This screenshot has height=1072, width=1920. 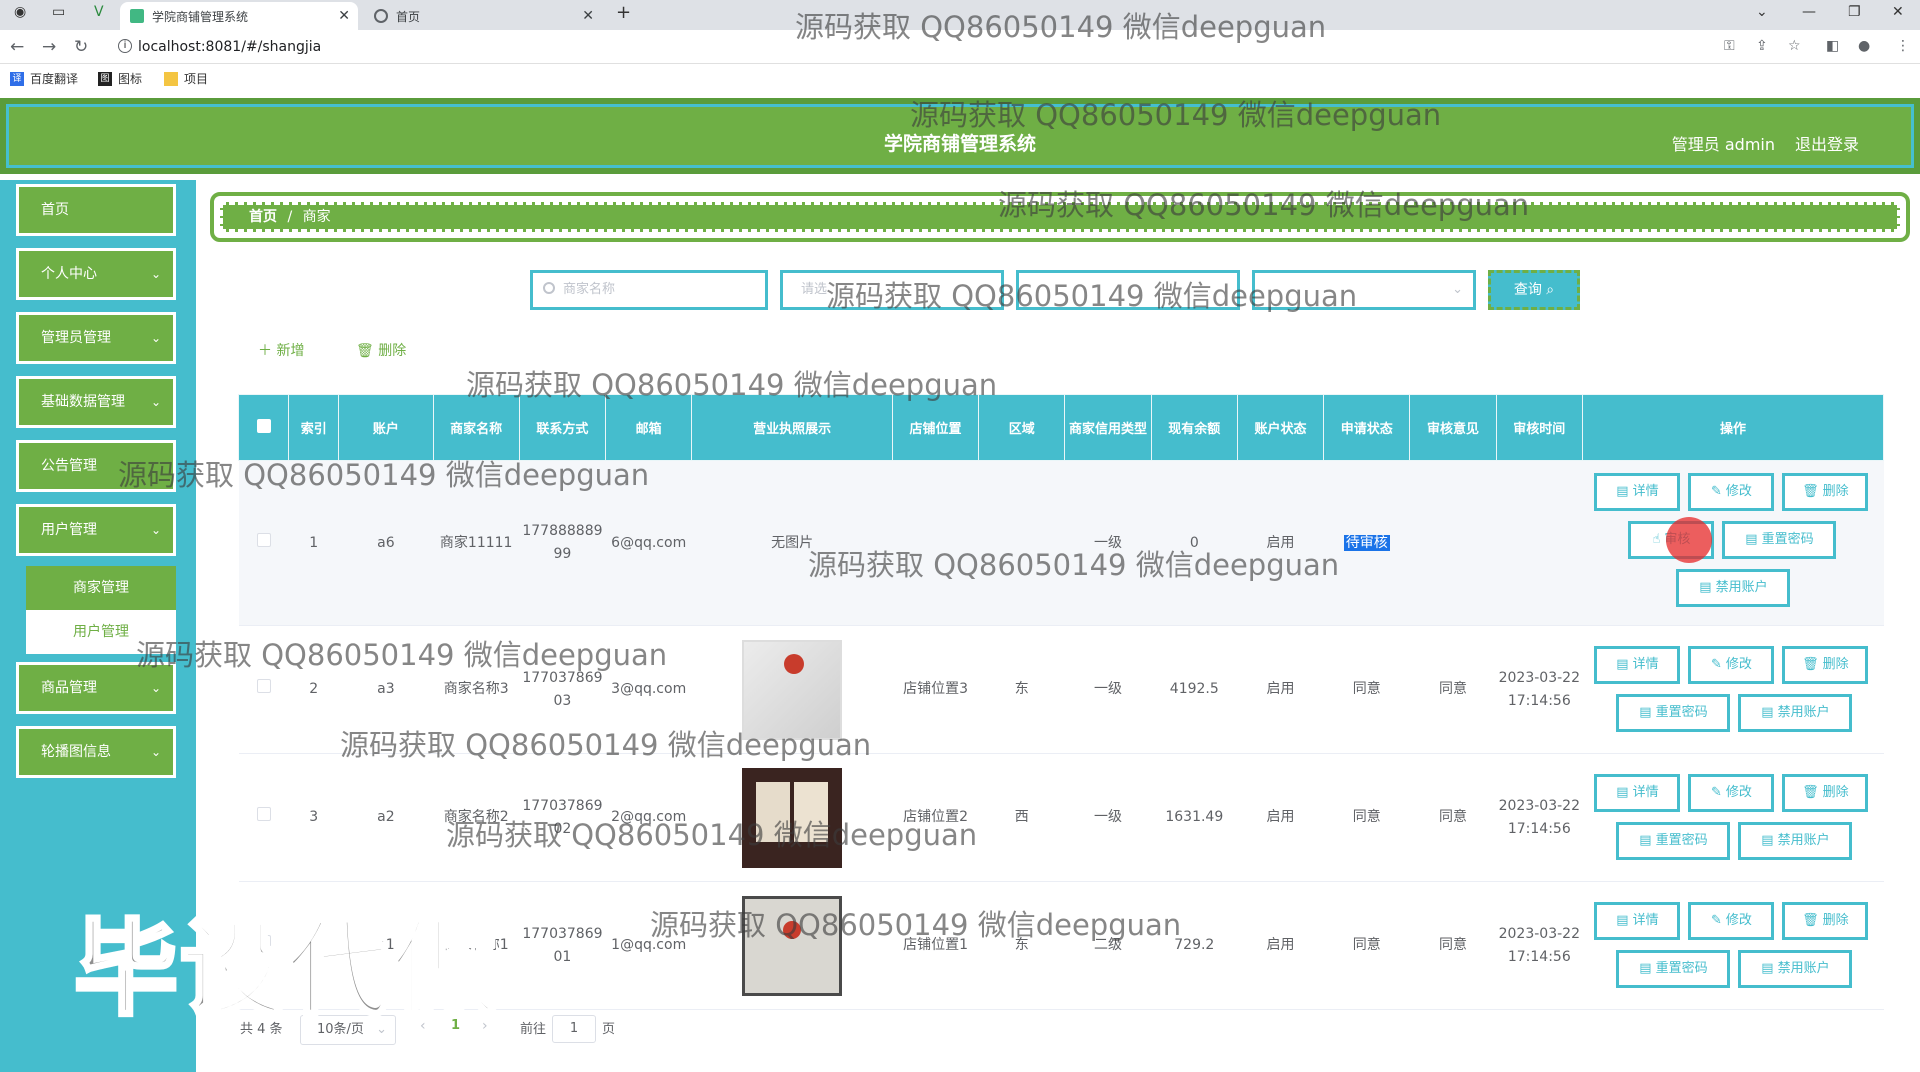 I want to click on cell-phone: 17703786901, so click(x=562, y=945).